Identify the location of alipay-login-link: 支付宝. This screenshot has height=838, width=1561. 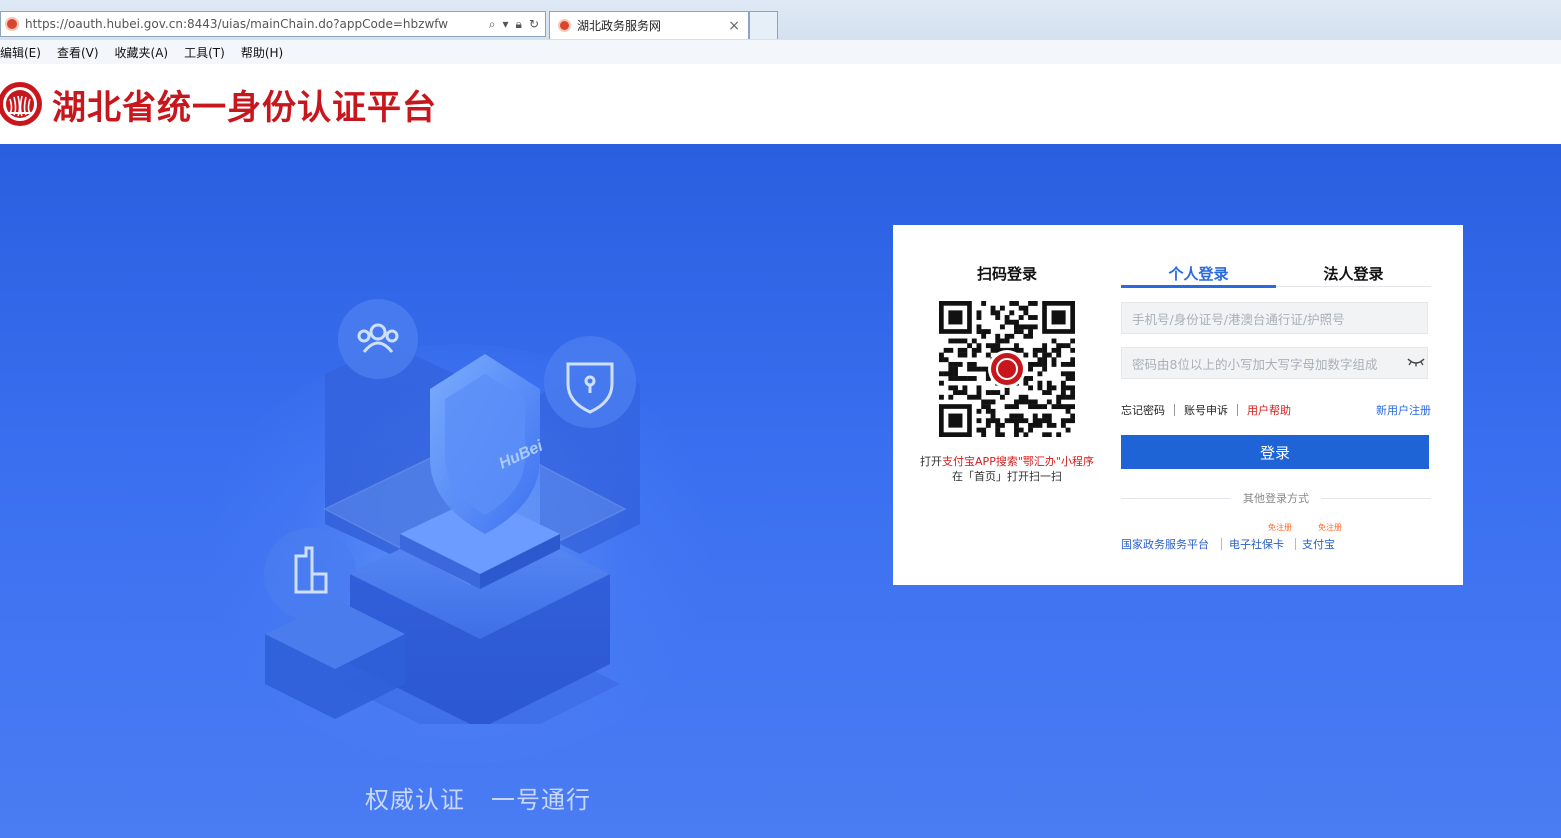
(1318, 544).